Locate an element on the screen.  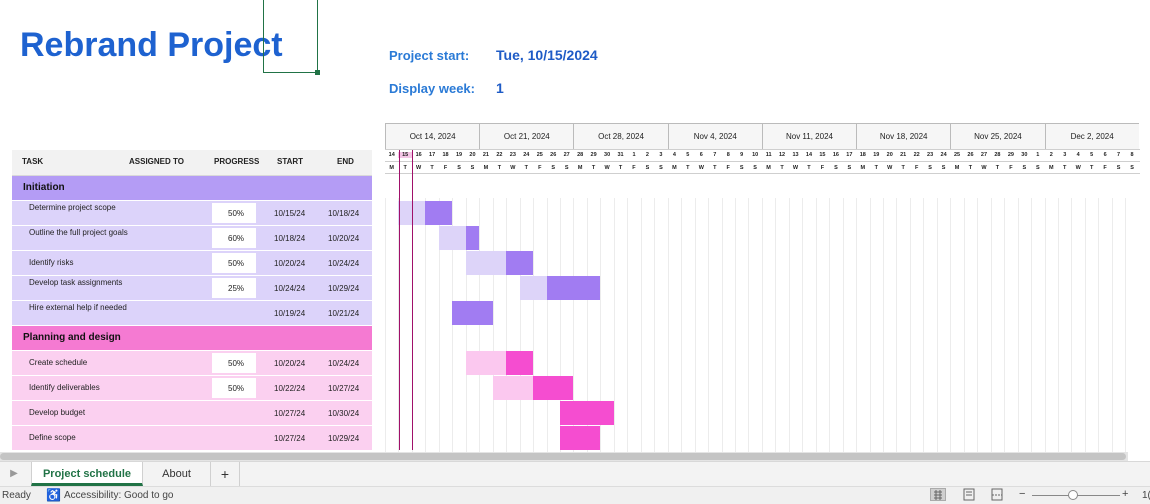
day-number: 1 is located at coordinates (1038, 155).